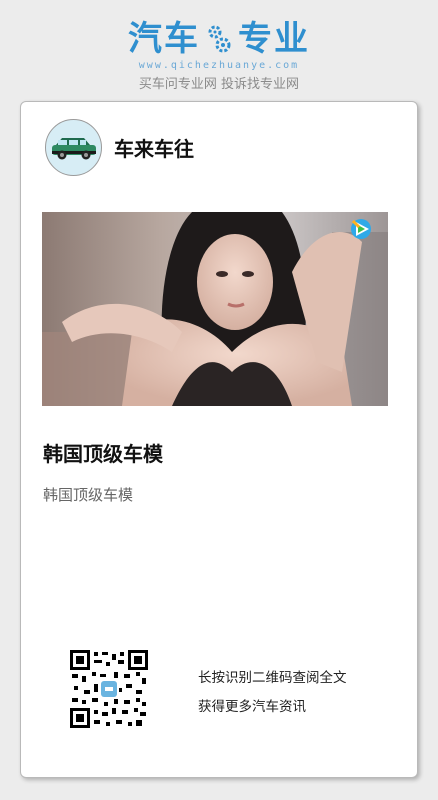 This screenshot has height=800, width=438. Describe the element at coordinates (103, 454) in the screenshot. I see `article-title: 韩国顶级车模` at that location.